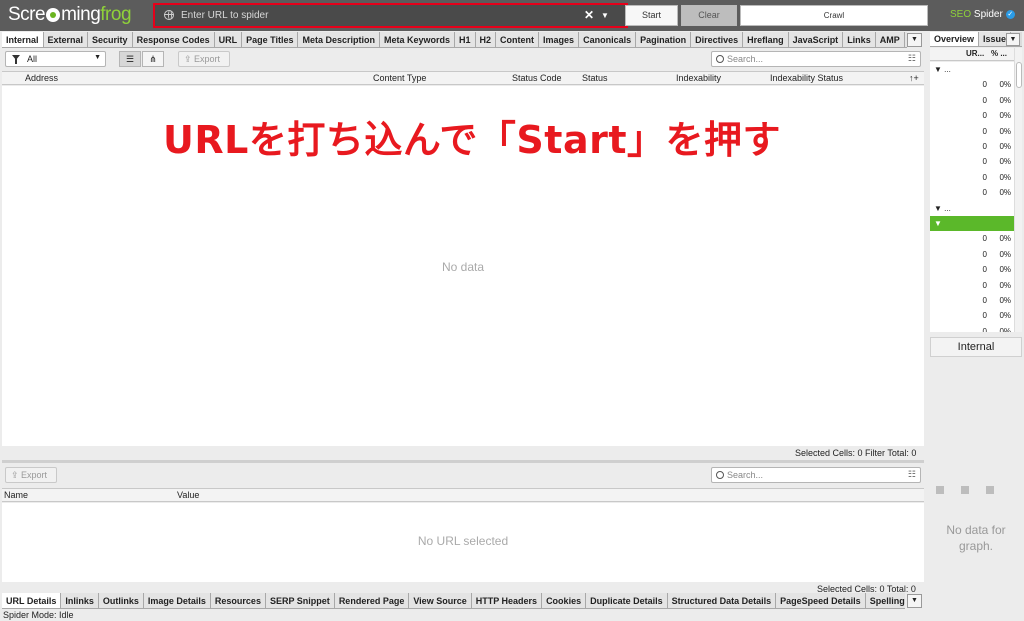 Image resolution: width=1024 pixels, height=621 pixels. What do you see at coordinates (1018, 190) in the screenshot?
I see `overview-scrollbar` at bounding box center [1018, 190].